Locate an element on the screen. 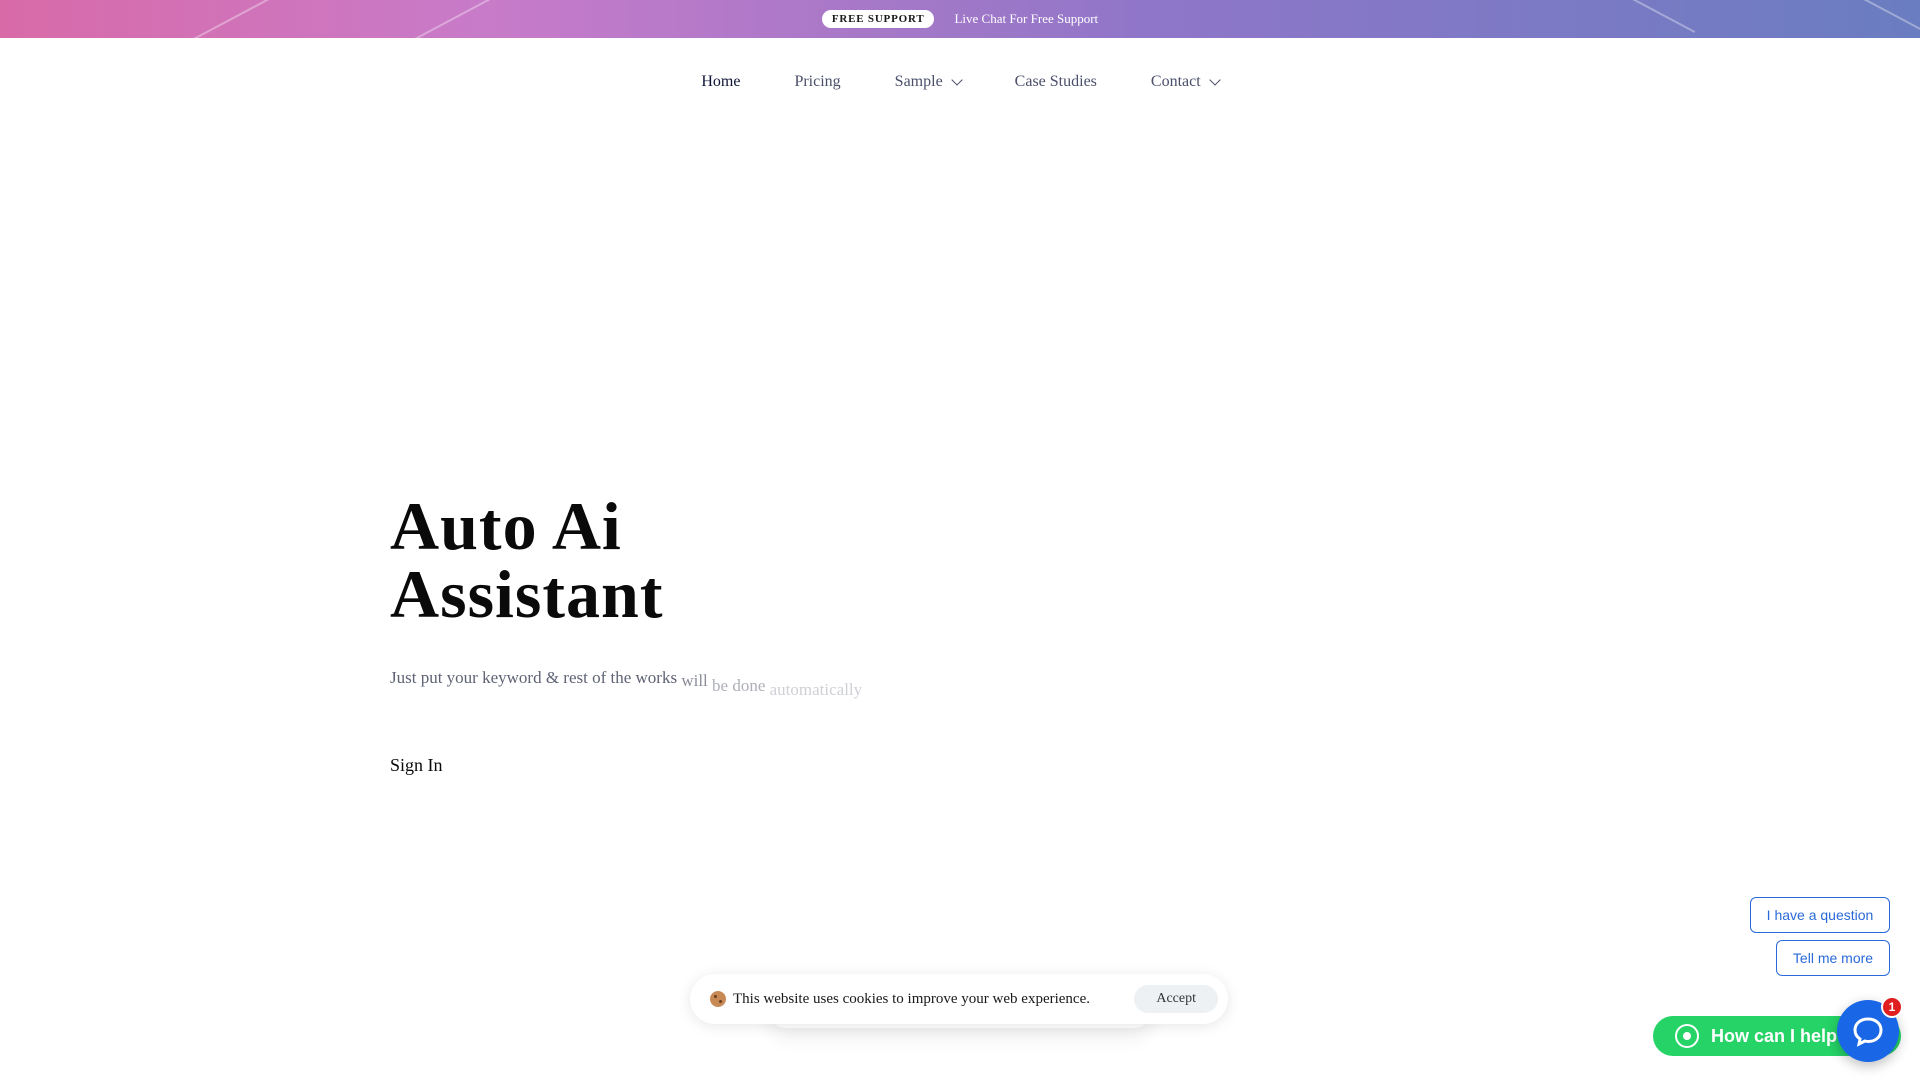 Image resolution: width=1920 pixels, height=1080 pixels. nav-item-case-studies: Case Studies is located at coordinates (1056, 82).